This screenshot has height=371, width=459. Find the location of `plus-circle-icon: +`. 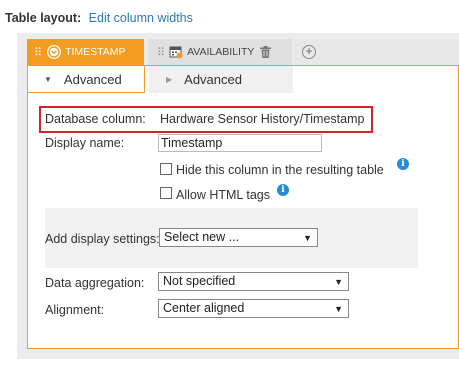

plus-circle-icon: + is located at coordinates (309, 52).